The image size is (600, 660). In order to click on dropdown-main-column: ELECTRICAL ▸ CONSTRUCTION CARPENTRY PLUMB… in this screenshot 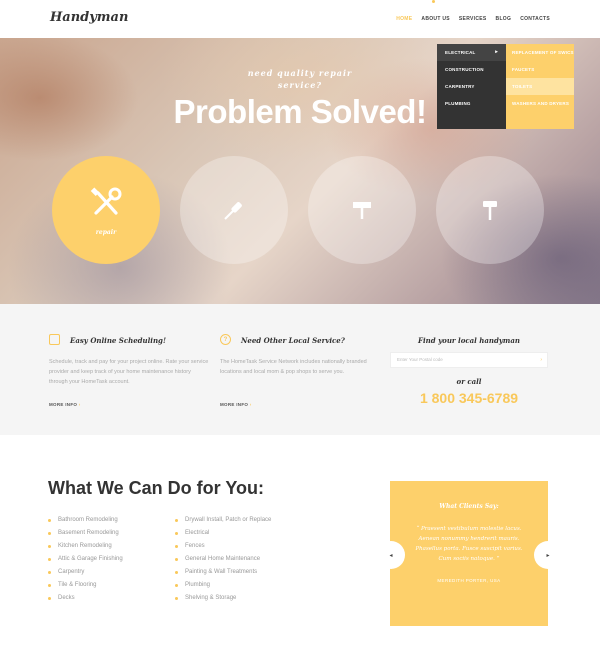, I will do `click(471, 86)`.